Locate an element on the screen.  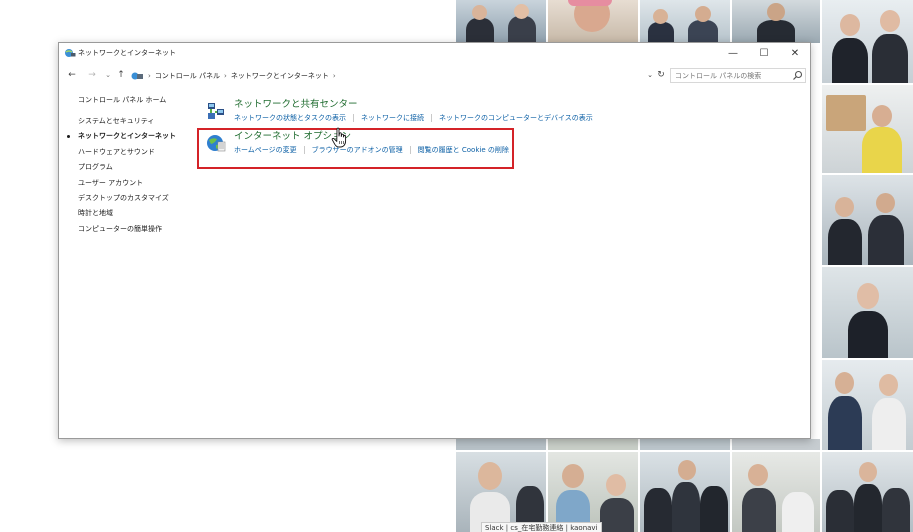
search-box is located at coordinates (738, 75).